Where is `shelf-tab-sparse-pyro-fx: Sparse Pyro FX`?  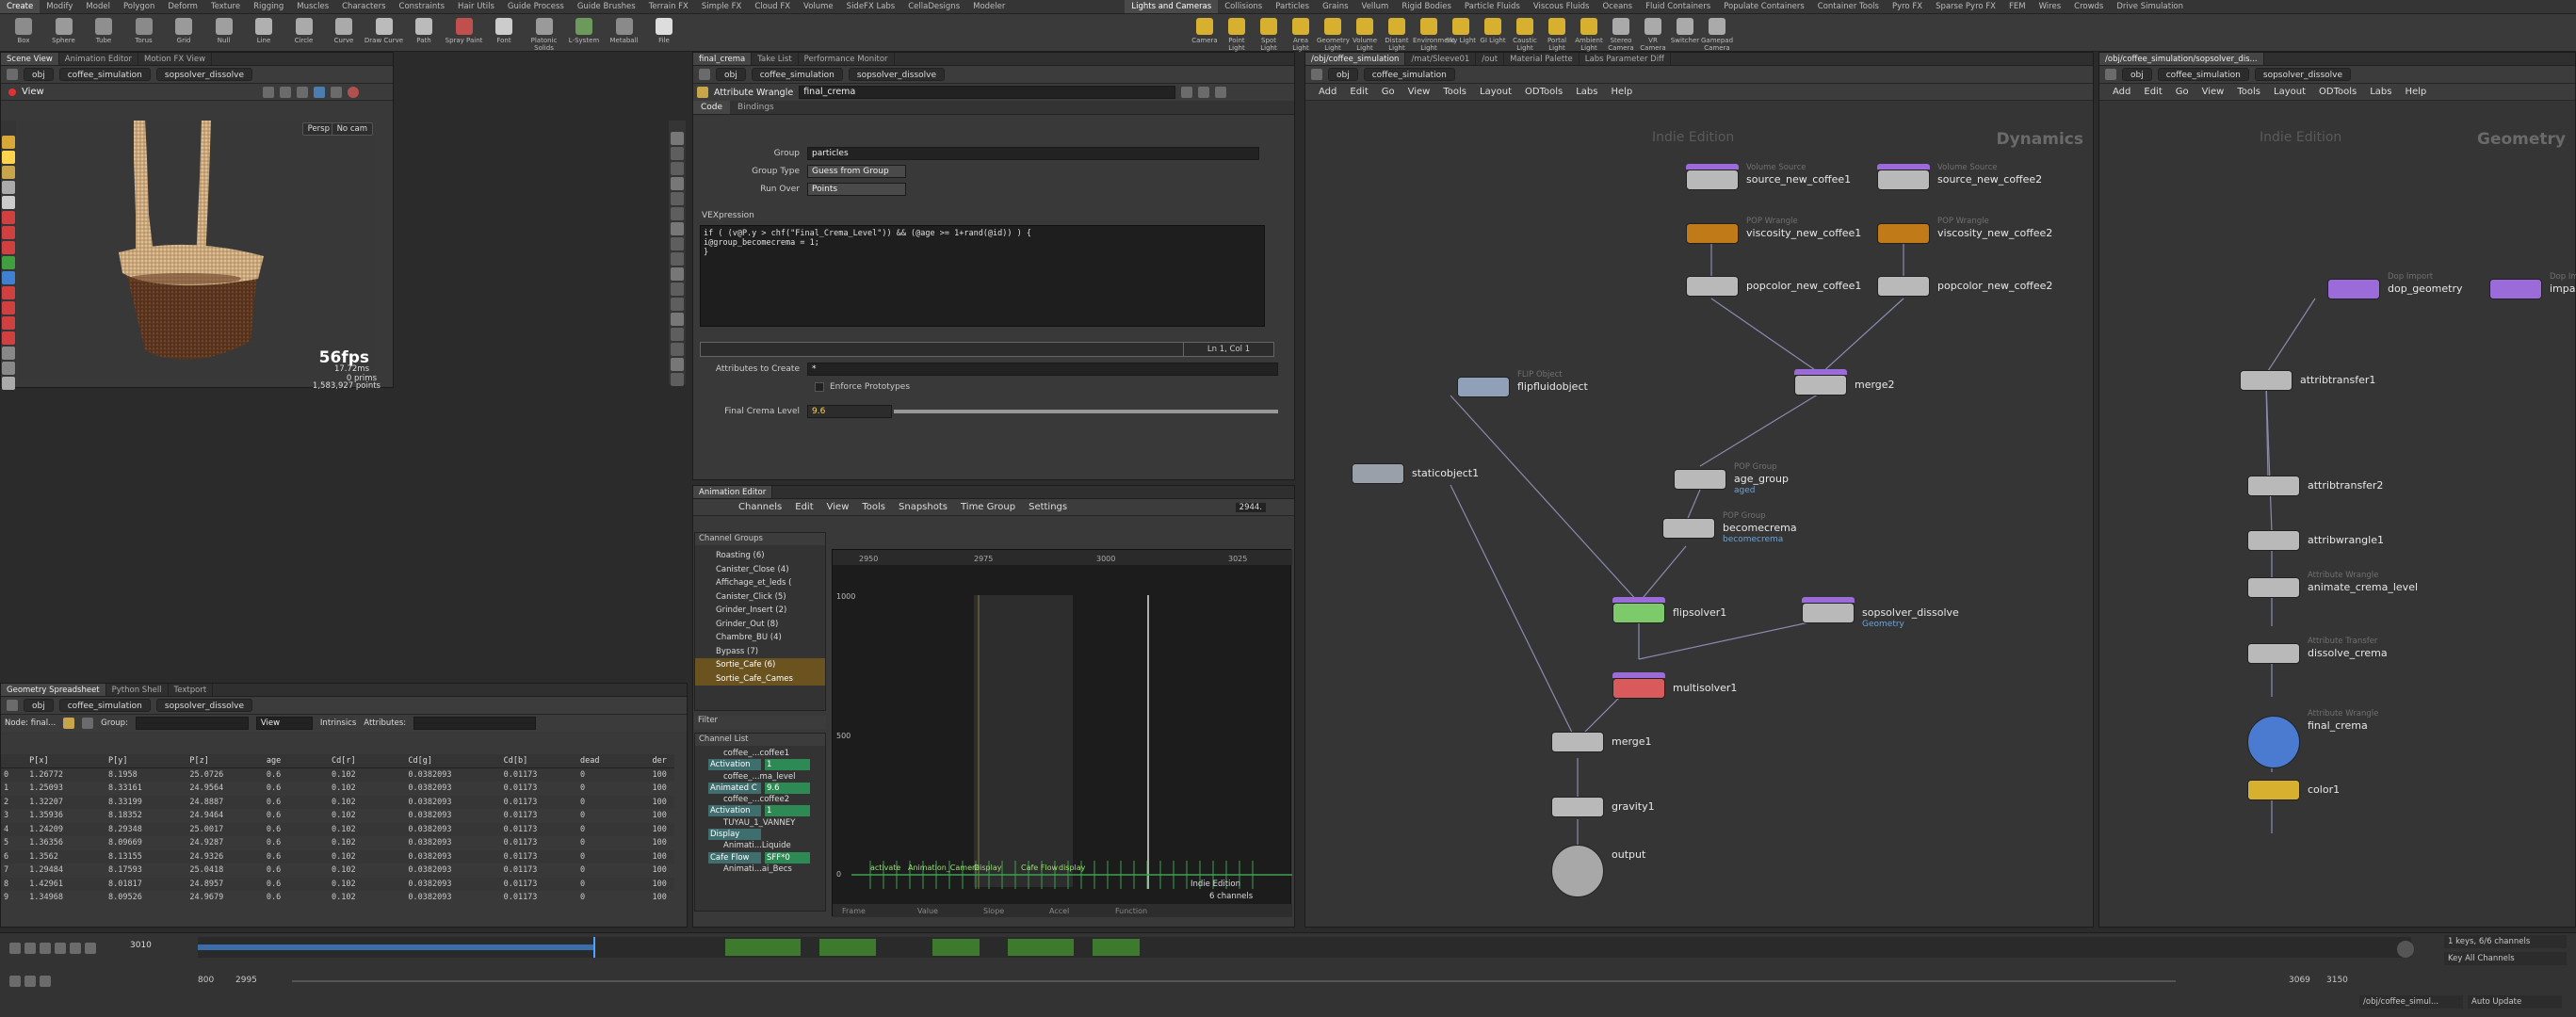
shelf-tab-sparse-pyro-fx: Sparse Pyro FX is located at coordinates (1965, 7).